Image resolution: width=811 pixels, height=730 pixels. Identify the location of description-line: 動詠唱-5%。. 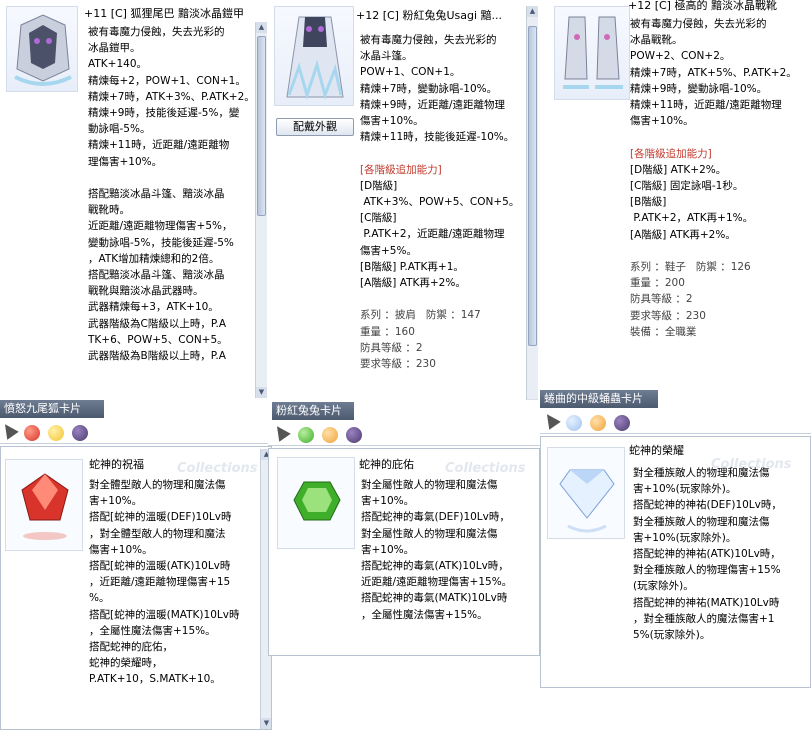
(119, 129).